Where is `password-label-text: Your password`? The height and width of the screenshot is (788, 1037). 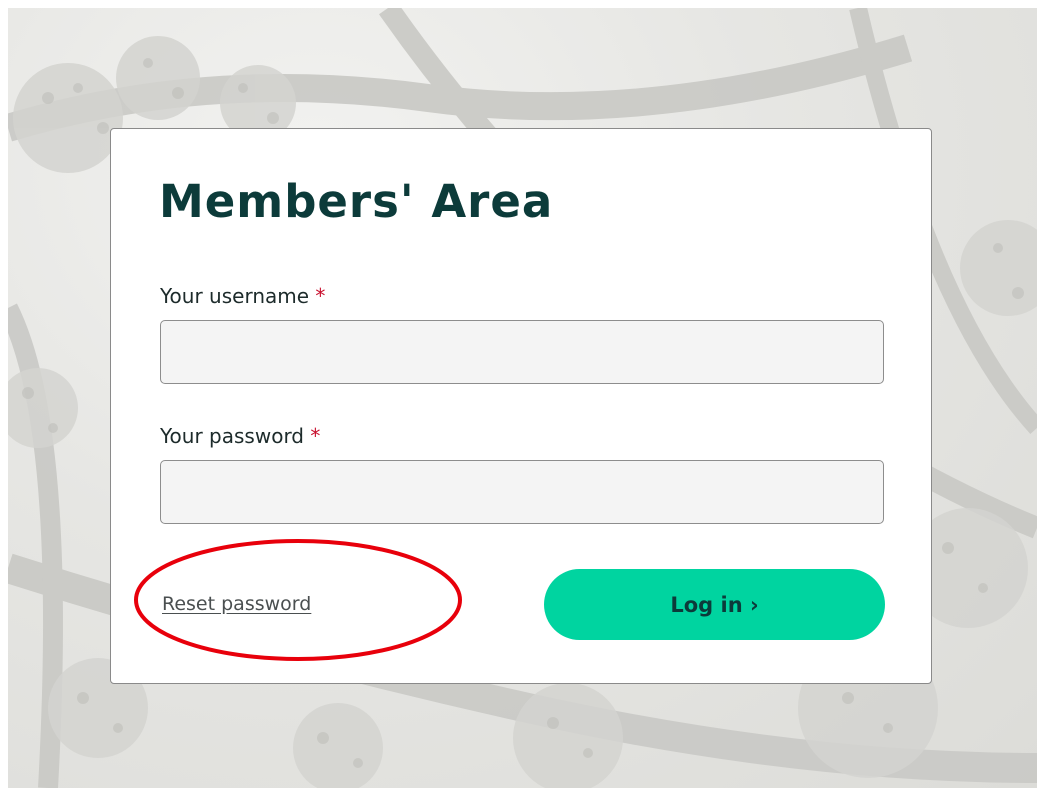 password-label-text: Your password is located at coordinates (232, 436).